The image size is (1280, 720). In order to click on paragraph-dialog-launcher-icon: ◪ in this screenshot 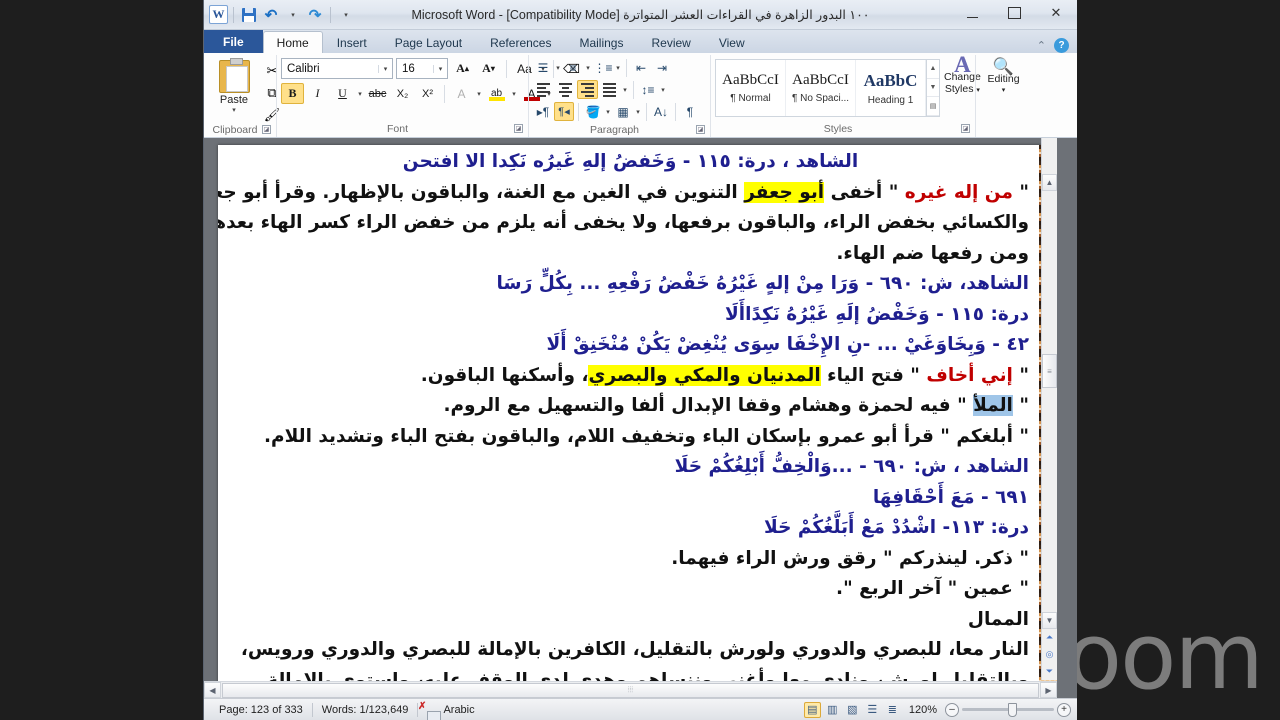, I will do `click(700, 129)`.